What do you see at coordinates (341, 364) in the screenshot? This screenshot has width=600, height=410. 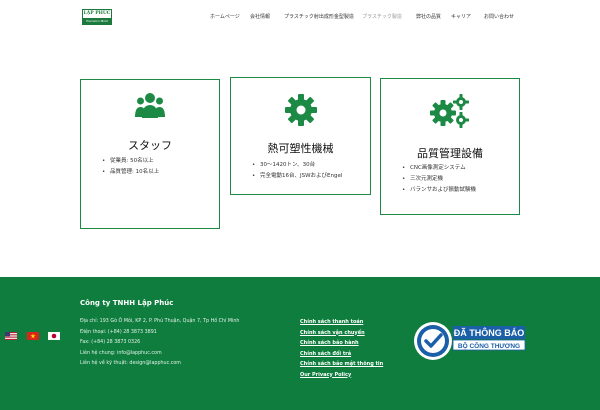 I see `link-privacy-info-policy: Chính sách bảo mật thông tin` at bounding box center [341, 364].